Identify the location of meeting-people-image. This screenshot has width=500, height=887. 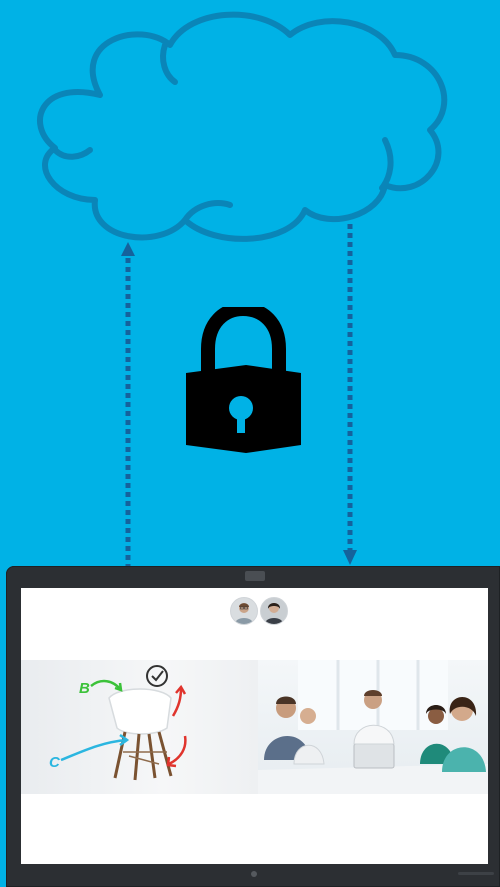
(373, 727).